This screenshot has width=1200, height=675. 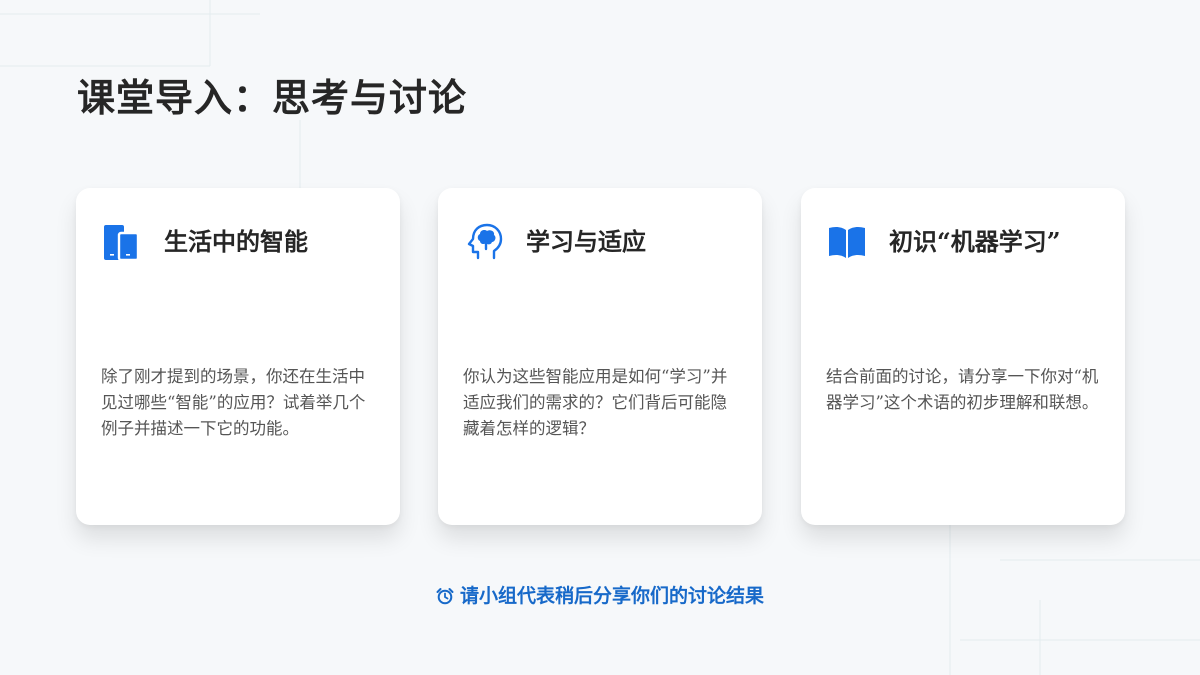 I want to click on card-title: 生活中的智能, so click(x=236, y=241).